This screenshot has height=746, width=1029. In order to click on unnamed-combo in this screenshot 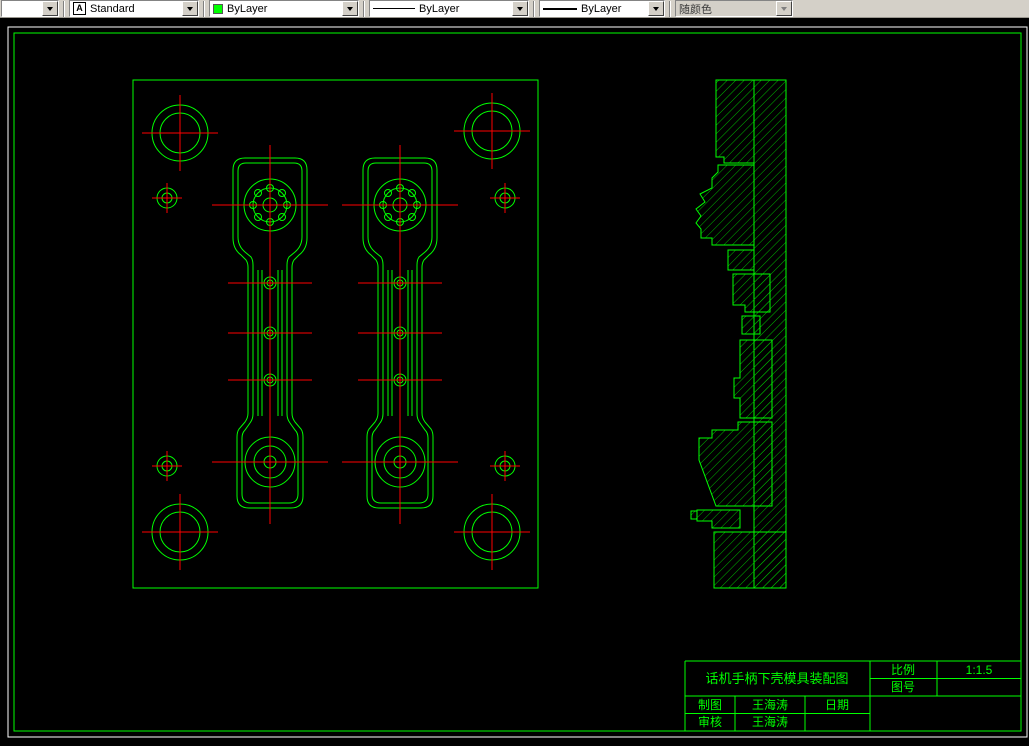, I will do `click(30, 8)`.